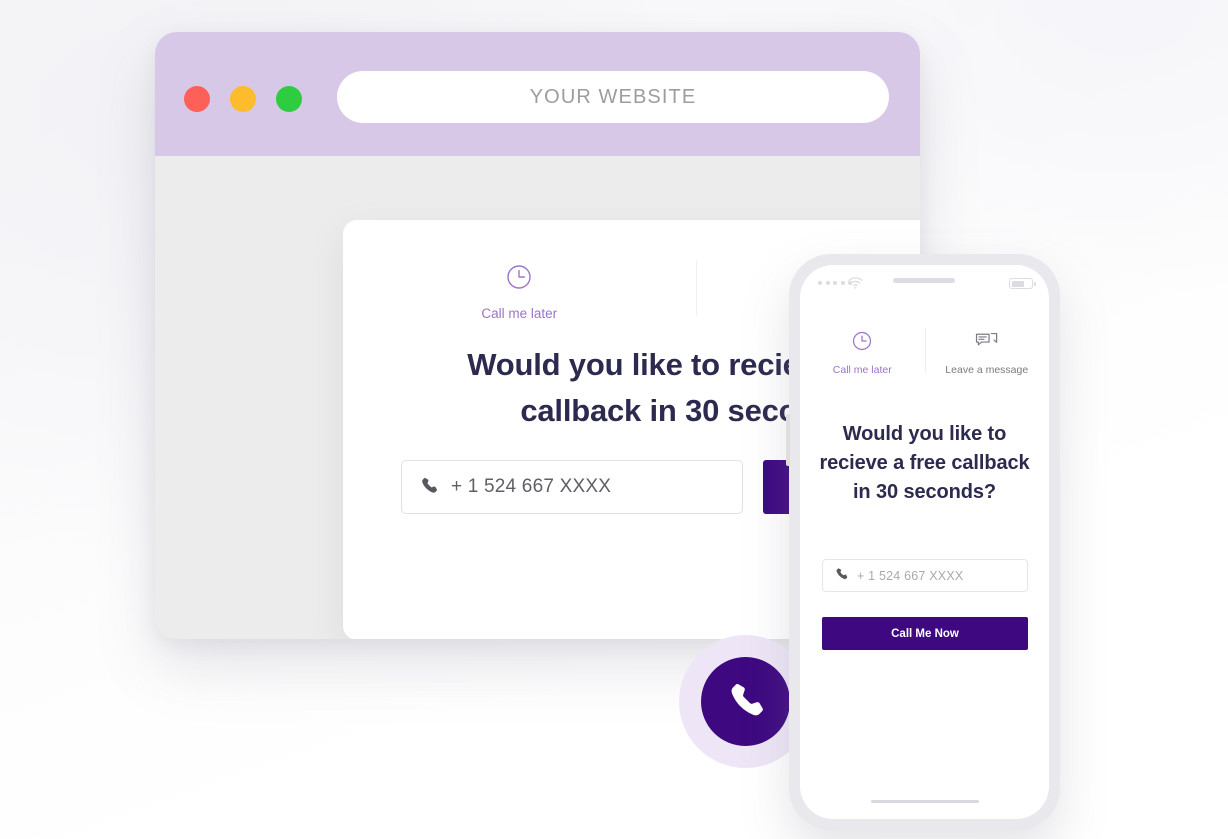  I want to click on browser-chrome: YOUR WEBSITE, so click(537, 94).